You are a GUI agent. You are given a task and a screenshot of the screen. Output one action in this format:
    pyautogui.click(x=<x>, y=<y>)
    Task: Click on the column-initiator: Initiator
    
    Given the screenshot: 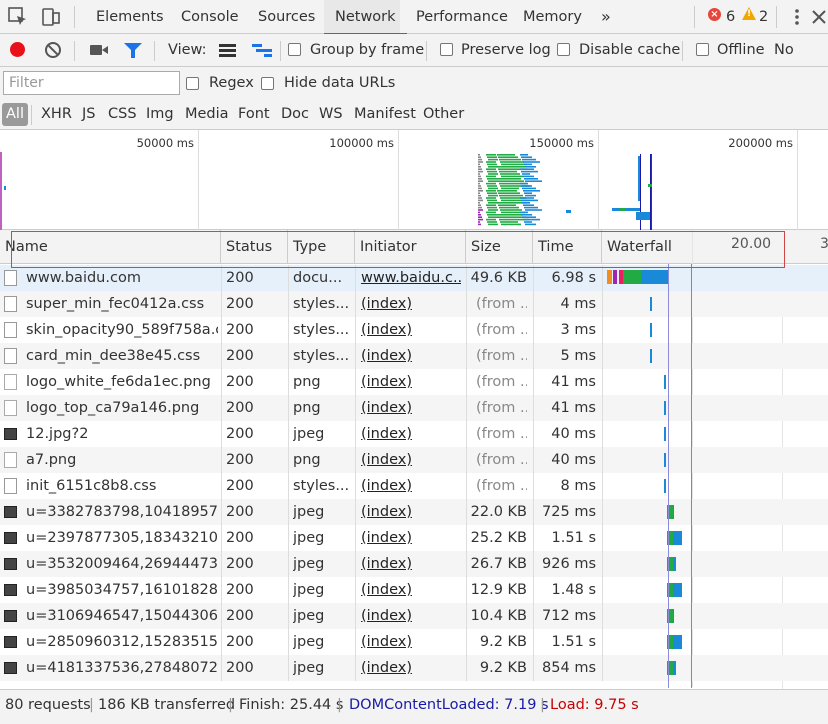 What is the action you would take?
    pyautogui.click(x=410, y=247)
    